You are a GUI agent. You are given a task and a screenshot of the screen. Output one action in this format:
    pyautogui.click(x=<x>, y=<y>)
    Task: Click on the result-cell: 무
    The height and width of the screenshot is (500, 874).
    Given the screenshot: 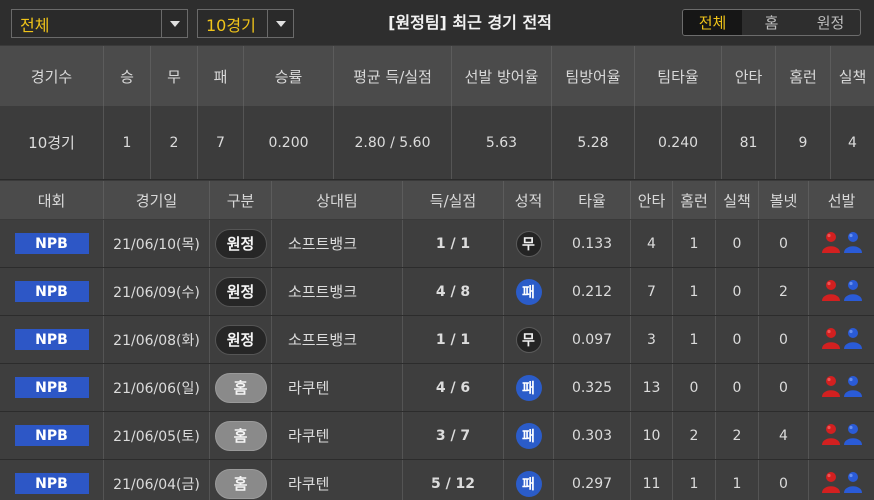 What is the action you would take?
    pyautogui.click(x=529, y=339)
    